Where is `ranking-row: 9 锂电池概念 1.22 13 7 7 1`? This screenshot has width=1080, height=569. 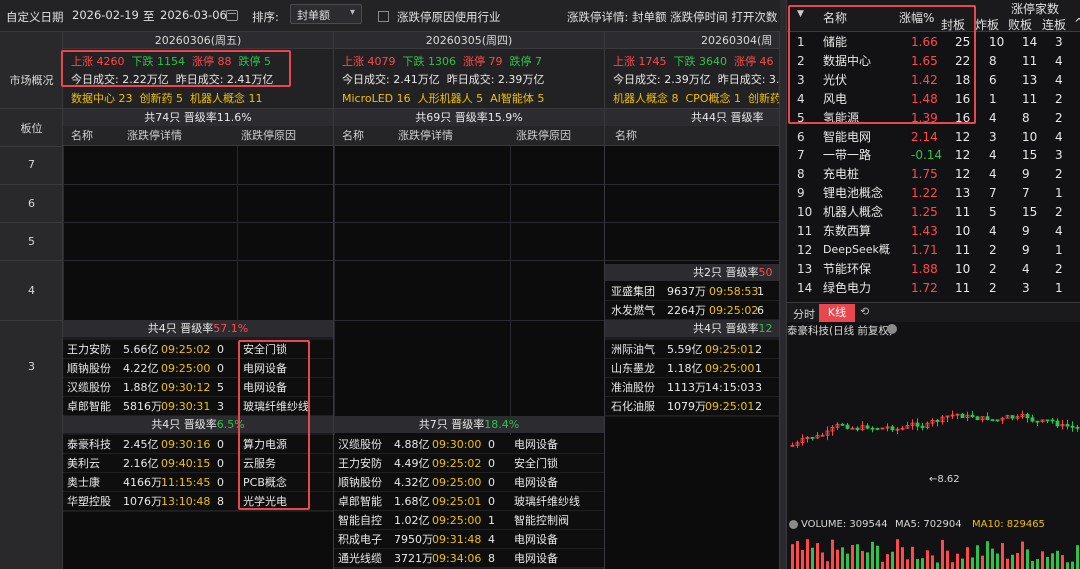 ranking-row: 9 锂电池概念 1.22 13 7 7 1 is located at coordinates (933, 193).